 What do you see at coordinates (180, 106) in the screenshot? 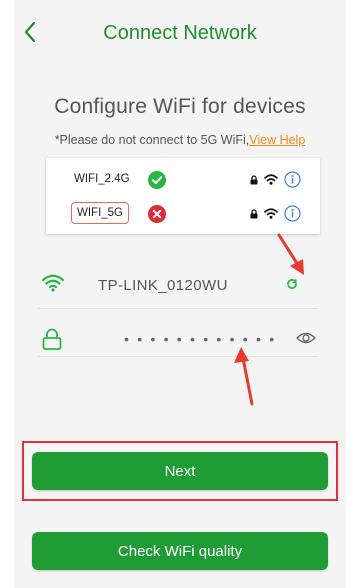
I see `configure-title: Configure WiFi for devices` at bounding box center [180, 106].